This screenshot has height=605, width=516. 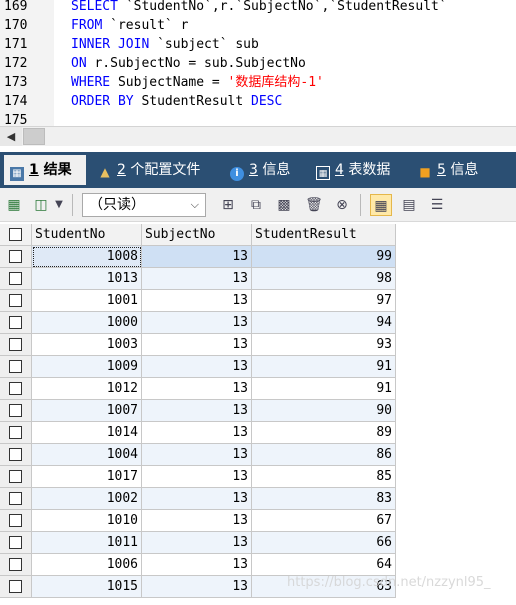 I want to click on cell-studentno: 1001, so click(x=87, y=301).